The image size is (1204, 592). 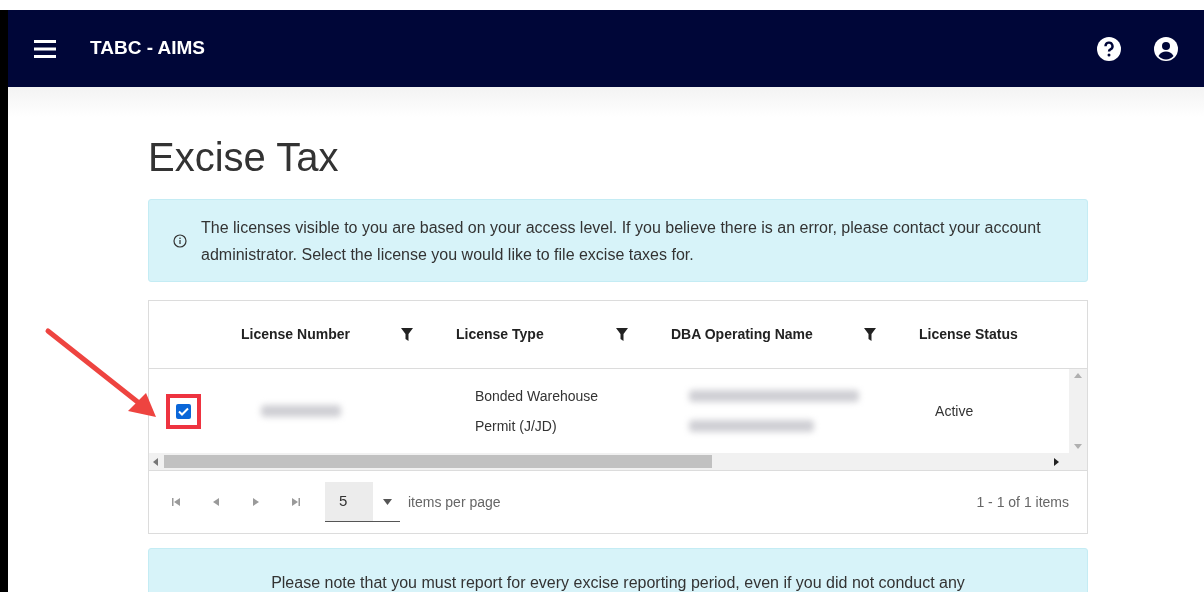 What do you see at coordinates (333, 334) in the screenshot?
I see `column-header: License Number` at bounding box center [333, 334].